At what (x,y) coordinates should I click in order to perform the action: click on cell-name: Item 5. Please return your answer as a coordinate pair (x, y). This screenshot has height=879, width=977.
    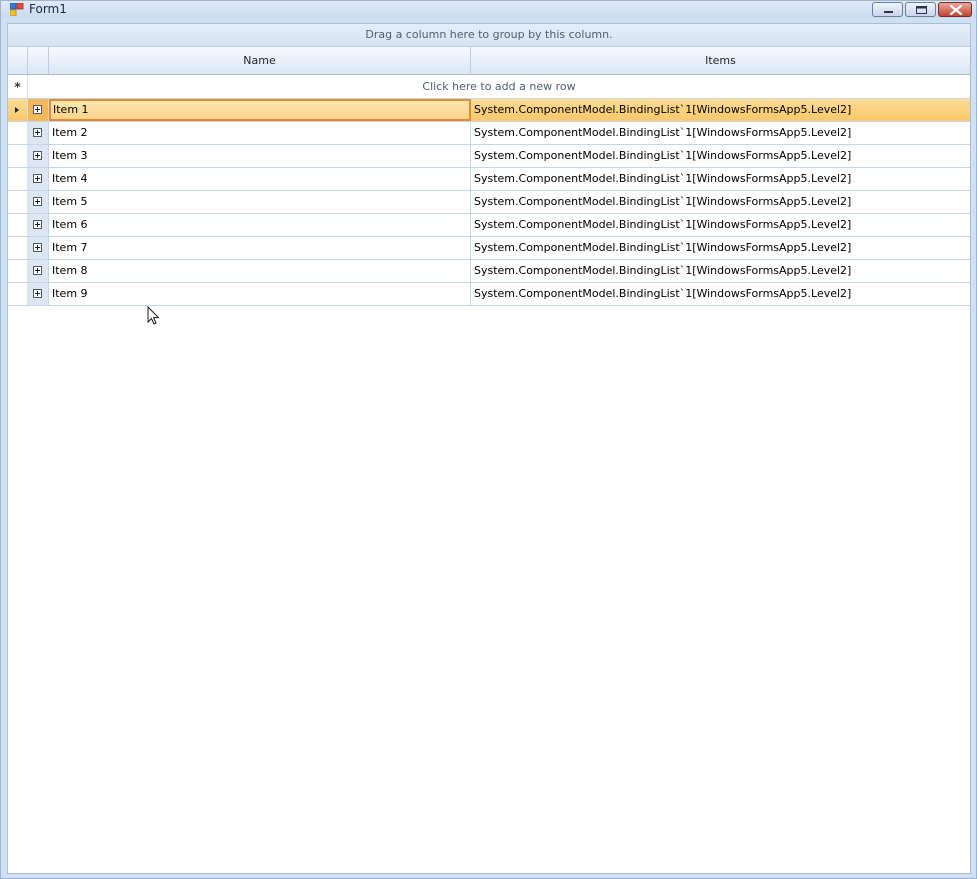
    Looking at the image, I should click on (260, 202).